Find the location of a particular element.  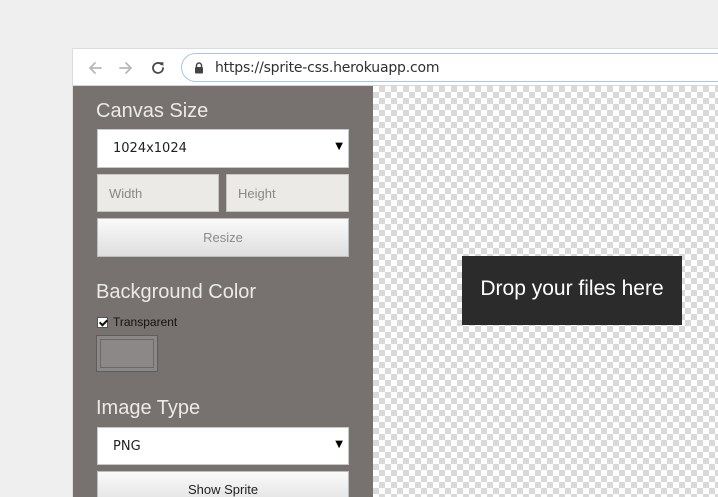

image-type-title: Image Type is located at coordinates (148, 408).